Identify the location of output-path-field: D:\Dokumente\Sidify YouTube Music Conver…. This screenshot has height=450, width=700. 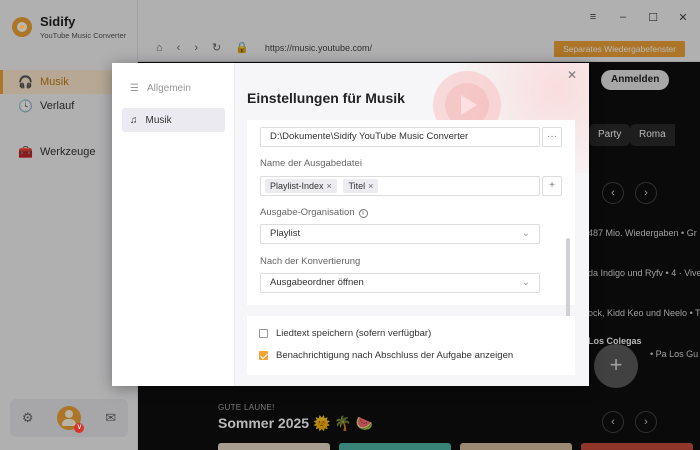
(400, 137).